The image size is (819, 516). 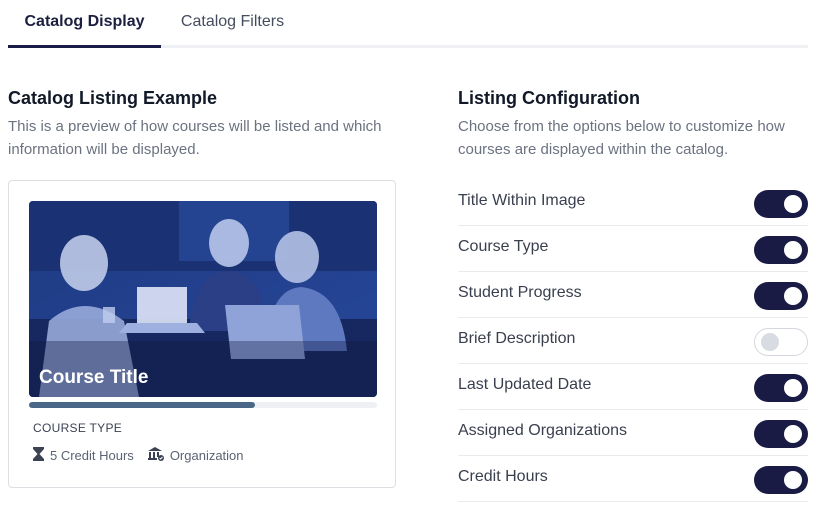 What do you see at coordinates (517, 338) in the screenshot?
I see `config-label: Brief Description` at bounding box center [517, 338].